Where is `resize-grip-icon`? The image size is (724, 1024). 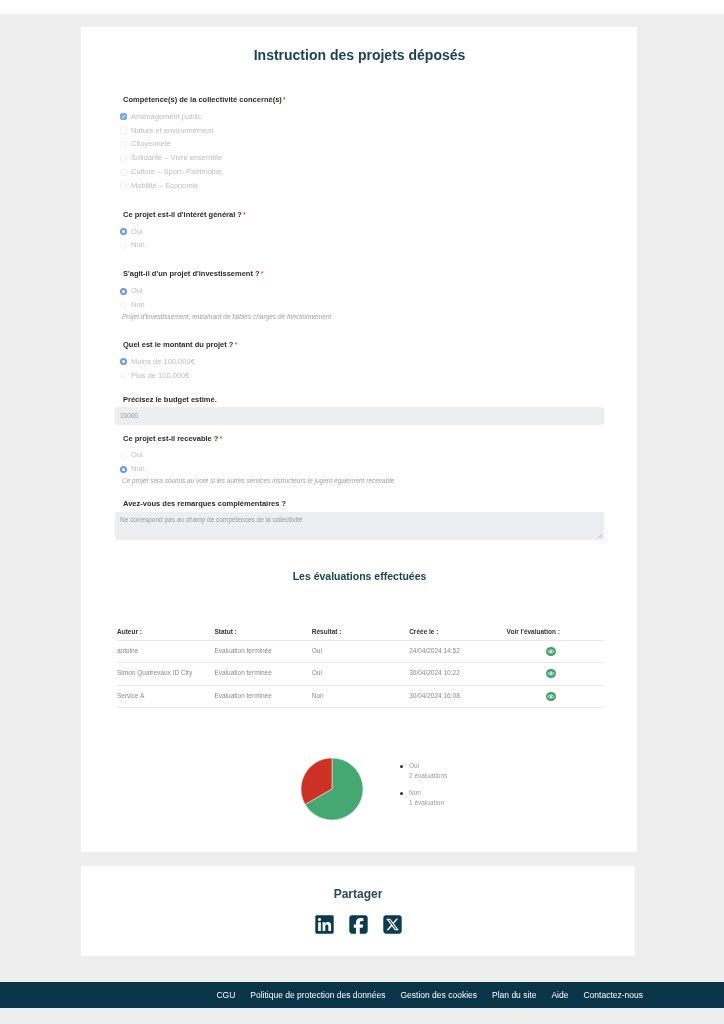
resize-grip-icon is located at coordinates (600, 536).